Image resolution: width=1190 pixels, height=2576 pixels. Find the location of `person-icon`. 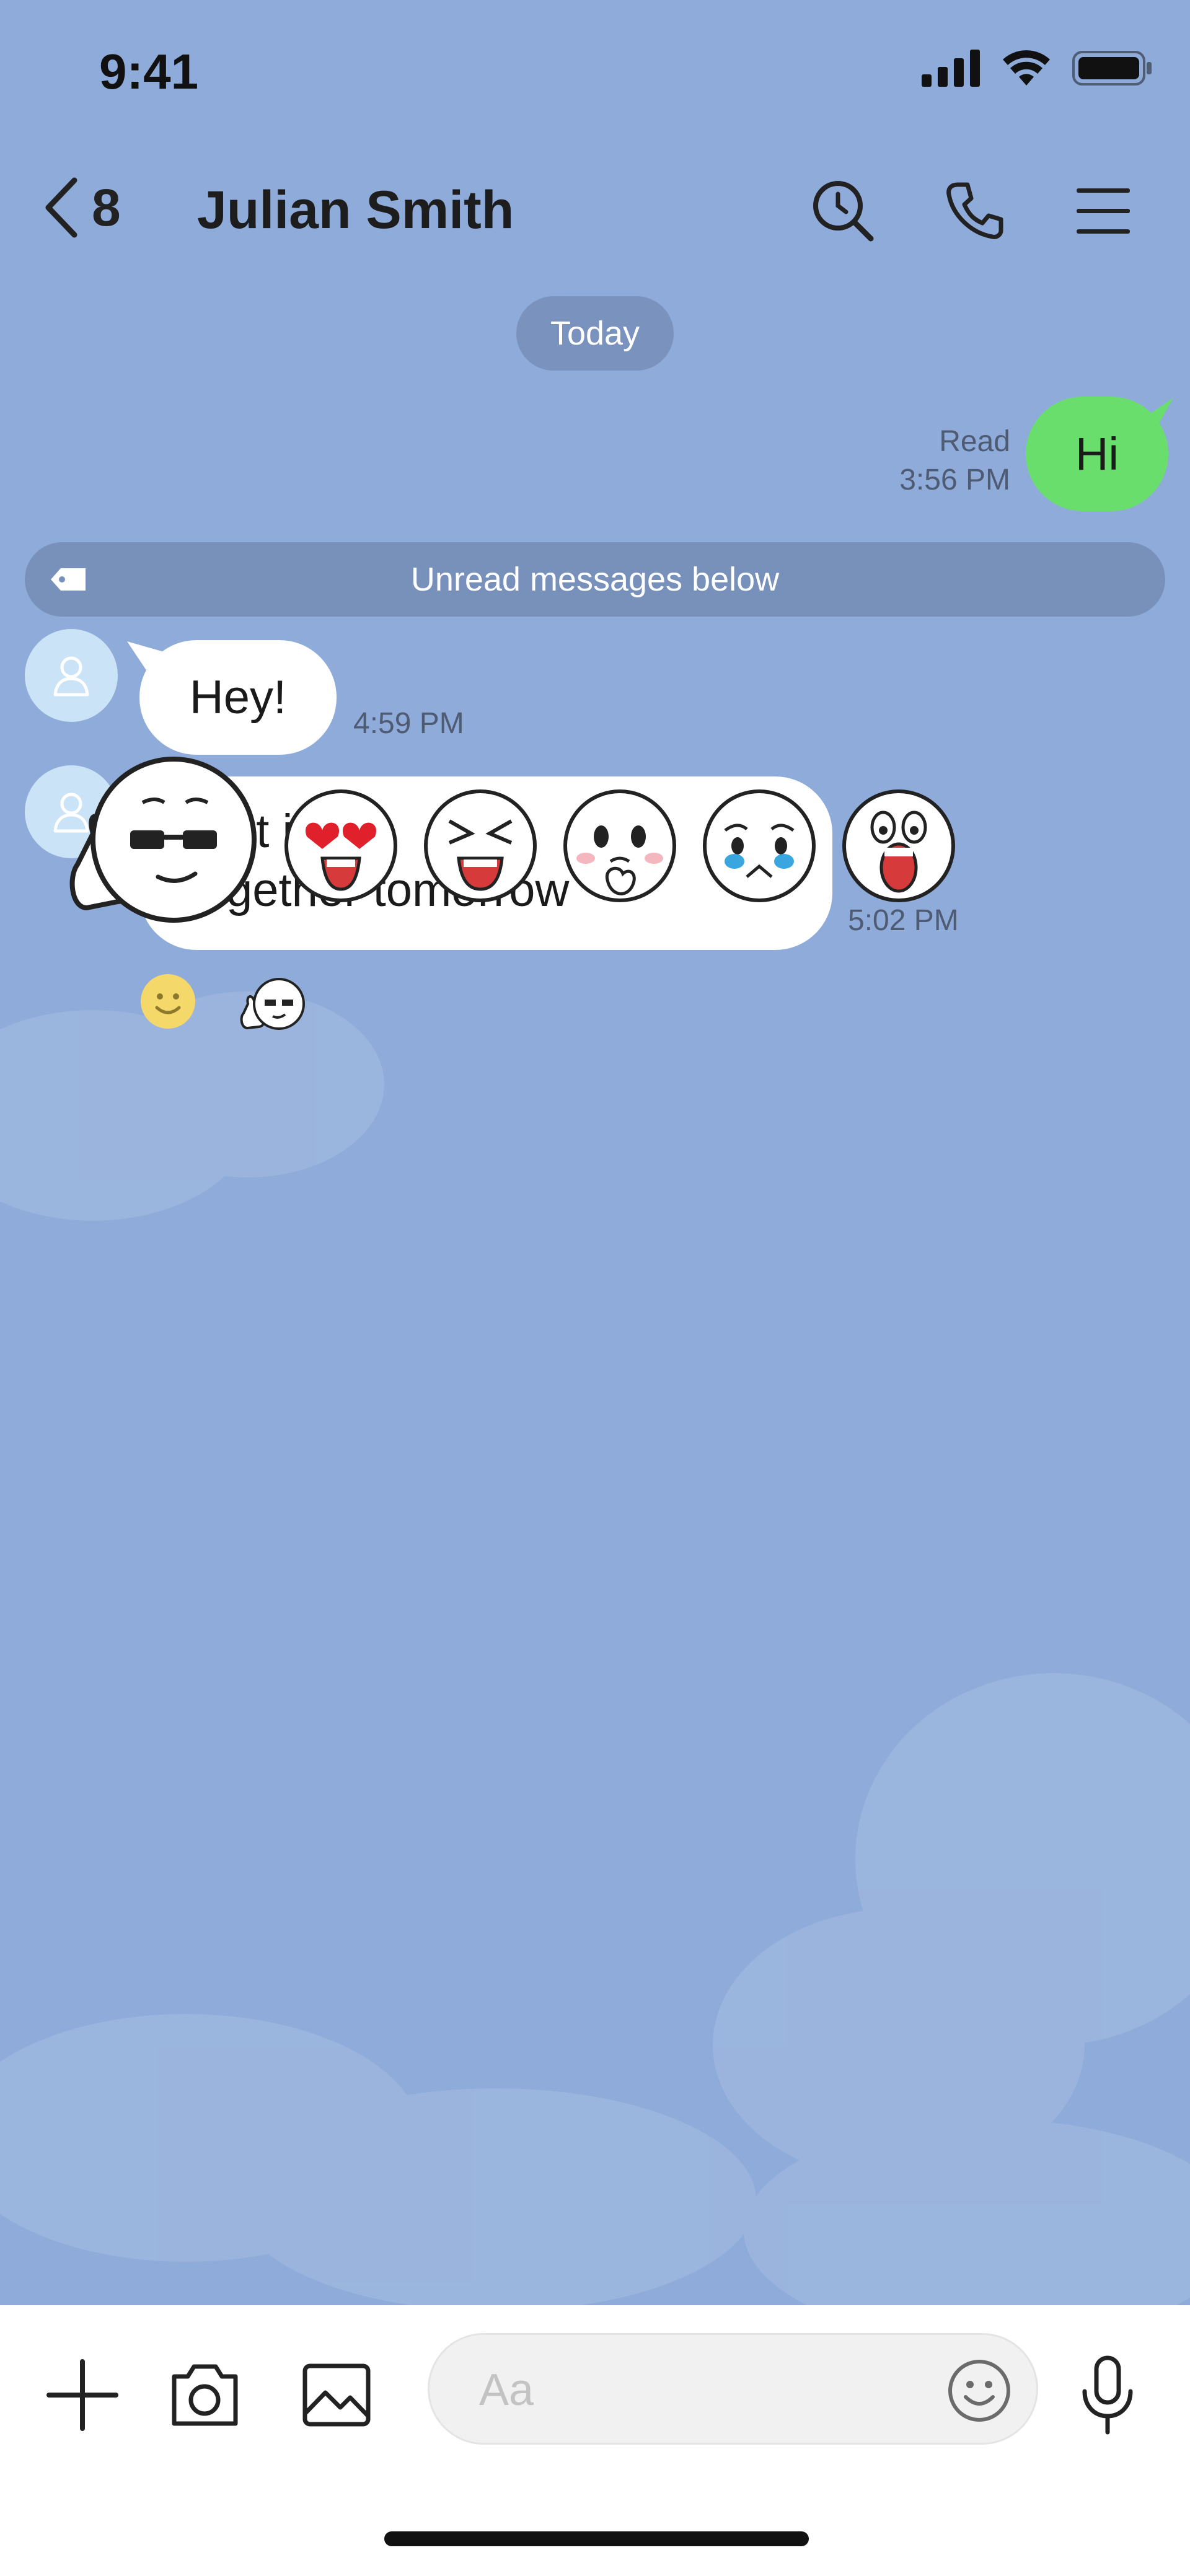

person-icon is located at coordinates (71, 677).